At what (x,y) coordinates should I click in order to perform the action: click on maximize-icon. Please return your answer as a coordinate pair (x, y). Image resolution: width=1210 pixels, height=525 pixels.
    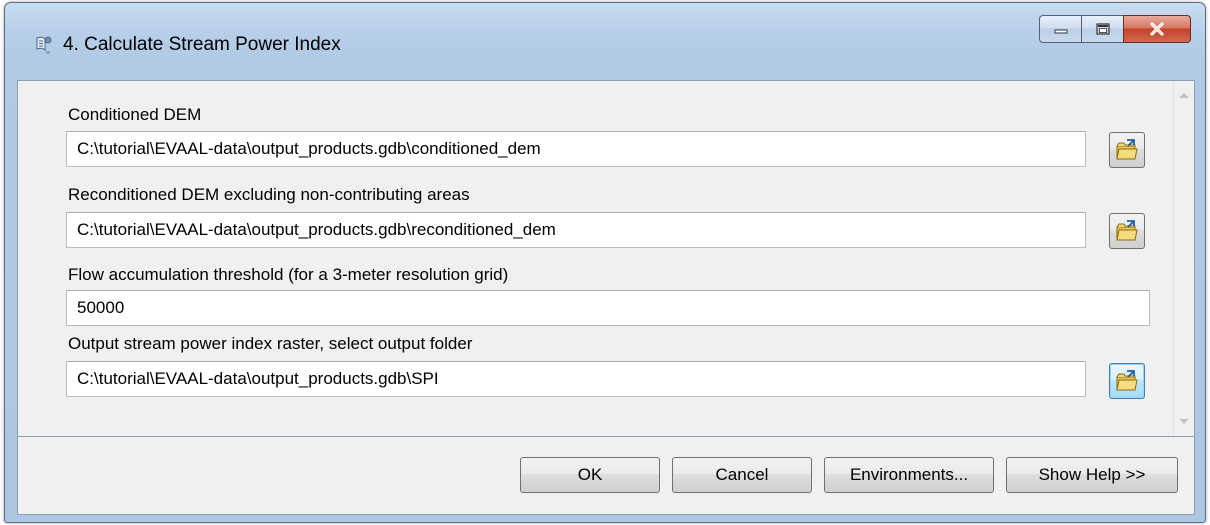
    Looking at the image, I should click on (1102, 29).